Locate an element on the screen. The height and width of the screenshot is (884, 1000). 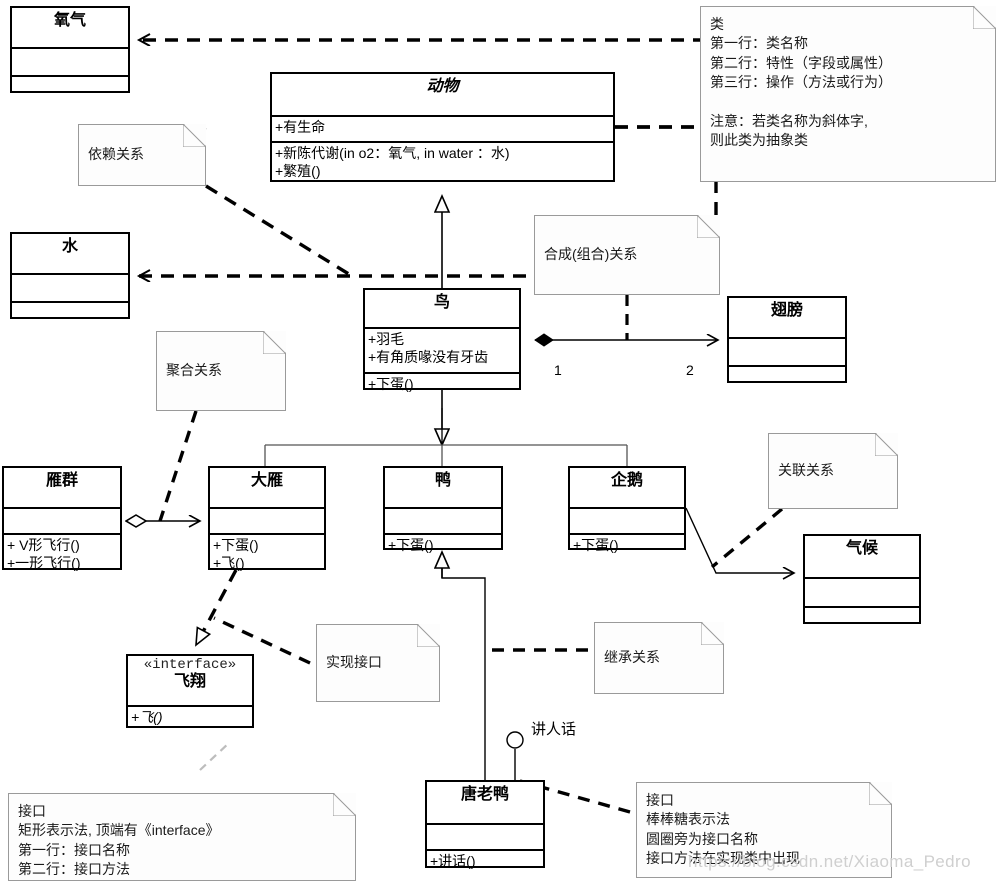
uml-class-oxygen: 氧气 is located at coordinates (70, 49).